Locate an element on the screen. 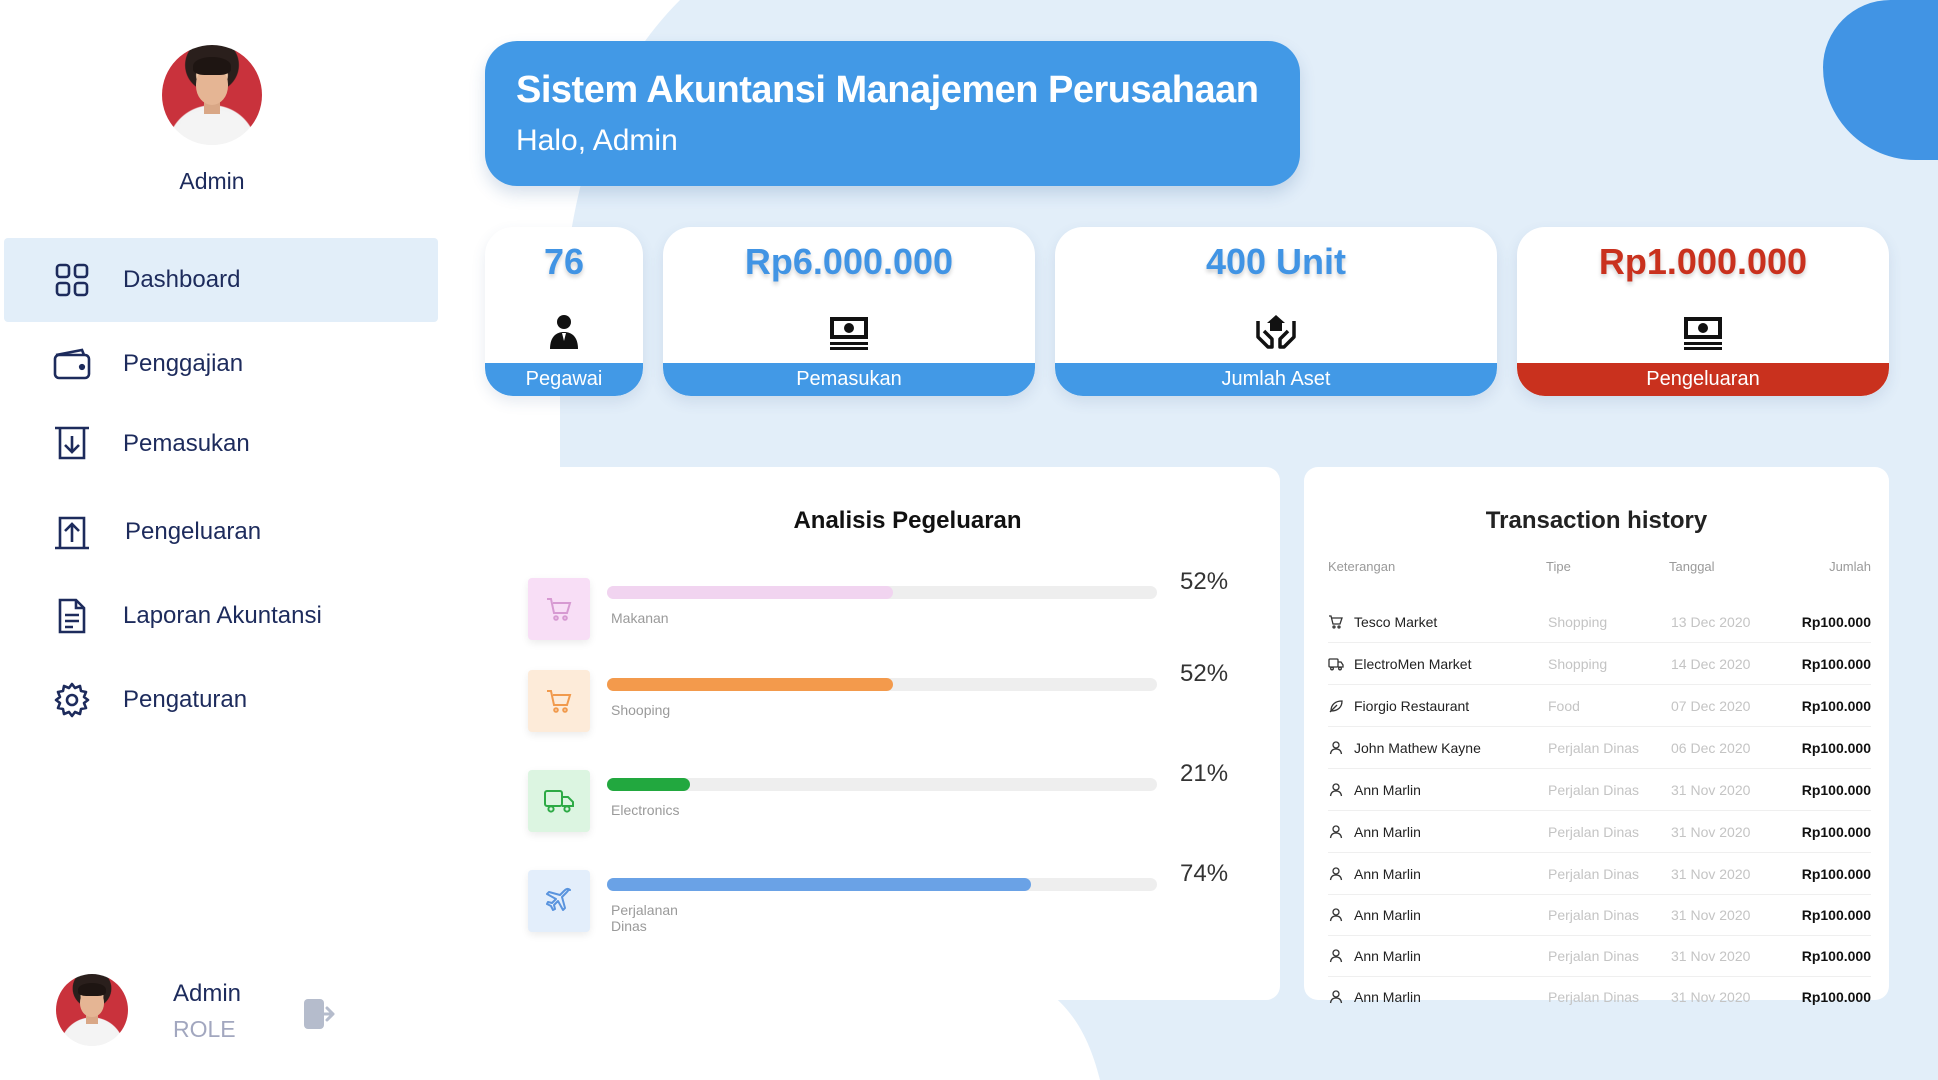 The width and height of the screenshot is (1938, 1080). user-name: Admin is located at coordinates (207, 993).